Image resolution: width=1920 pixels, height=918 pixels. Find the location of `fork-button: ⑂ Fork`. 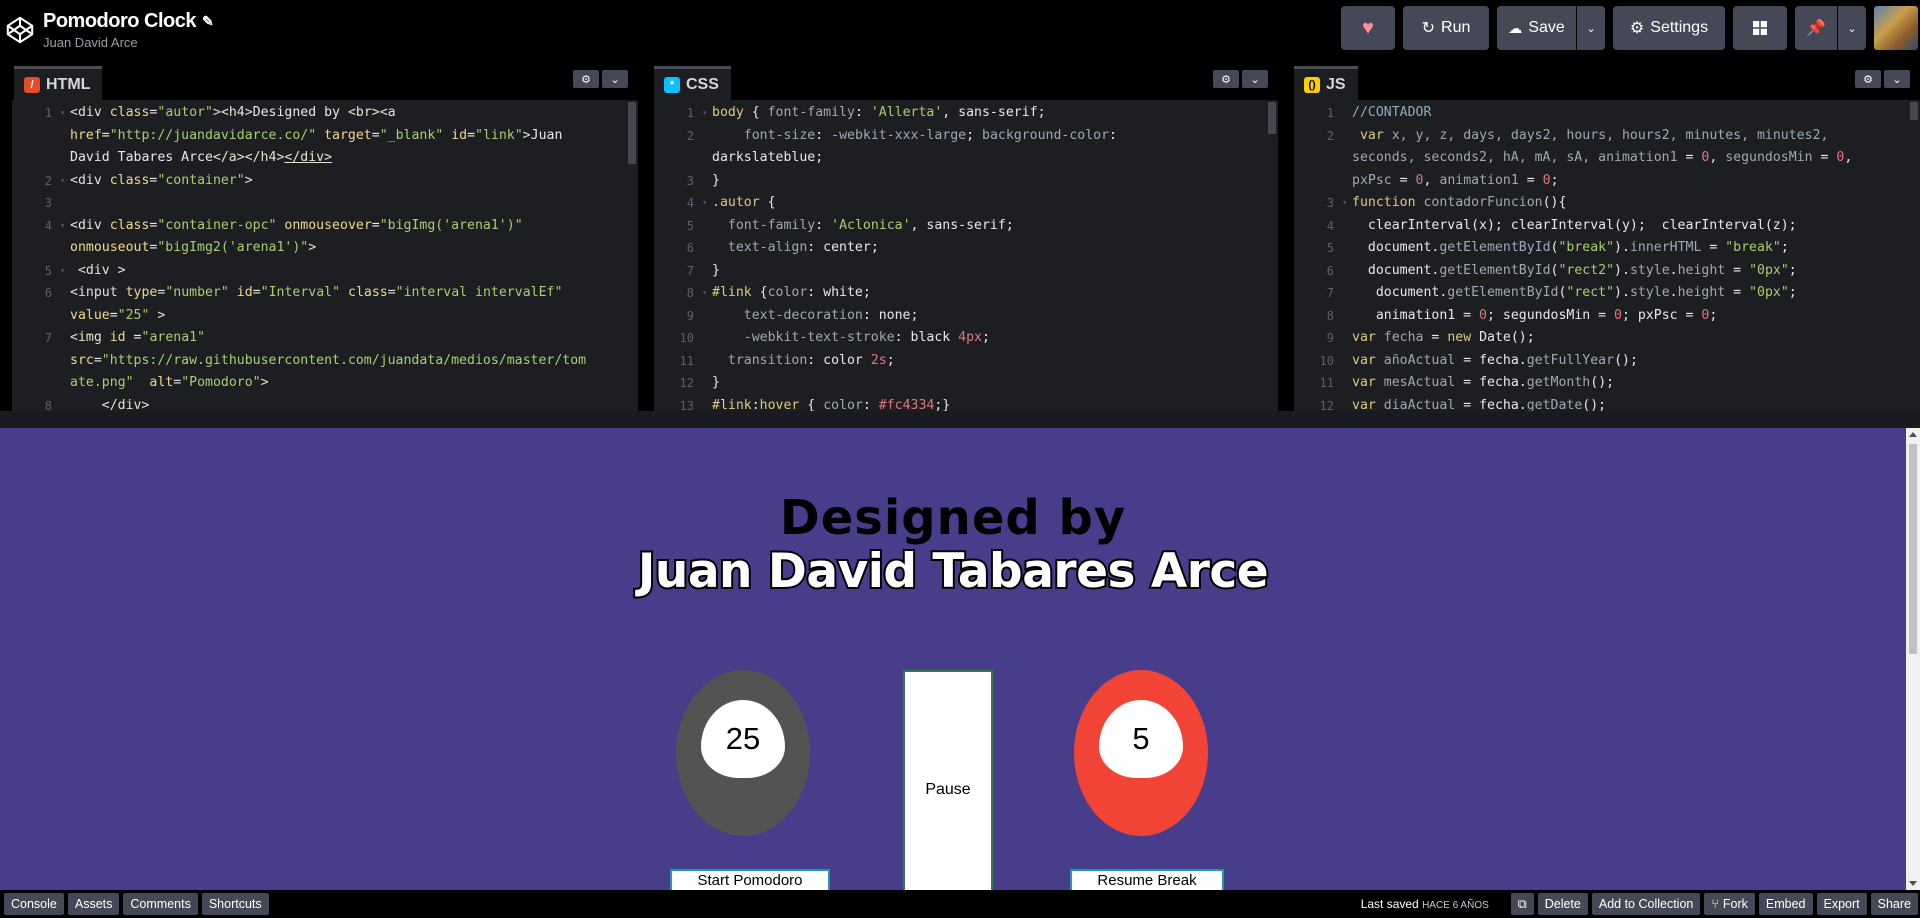

fork-button: ⑂ Fork is located at coordinates (1729, 904).